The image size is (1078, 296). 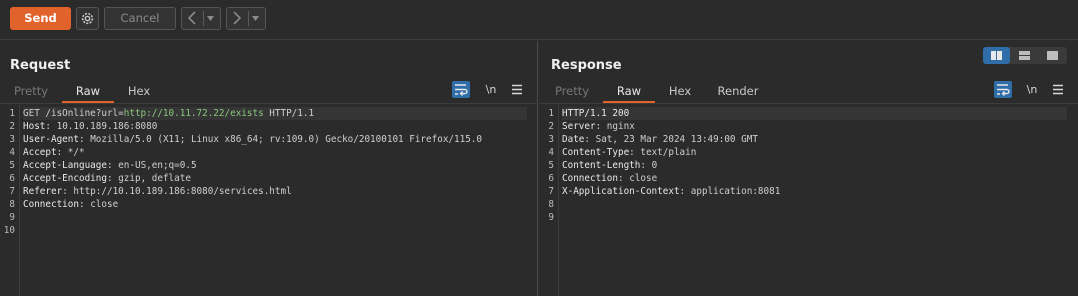 I want to click on header-line: Date: Sat, 23 Mar 2024 13:49:00 GMT, so click(x=660, y=139).